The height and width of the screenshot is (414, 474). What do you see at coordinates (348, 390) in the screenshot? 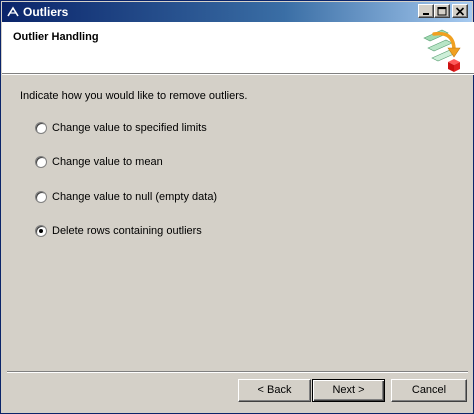
I see `next-button: Next >` at bounding box center [348, 390].